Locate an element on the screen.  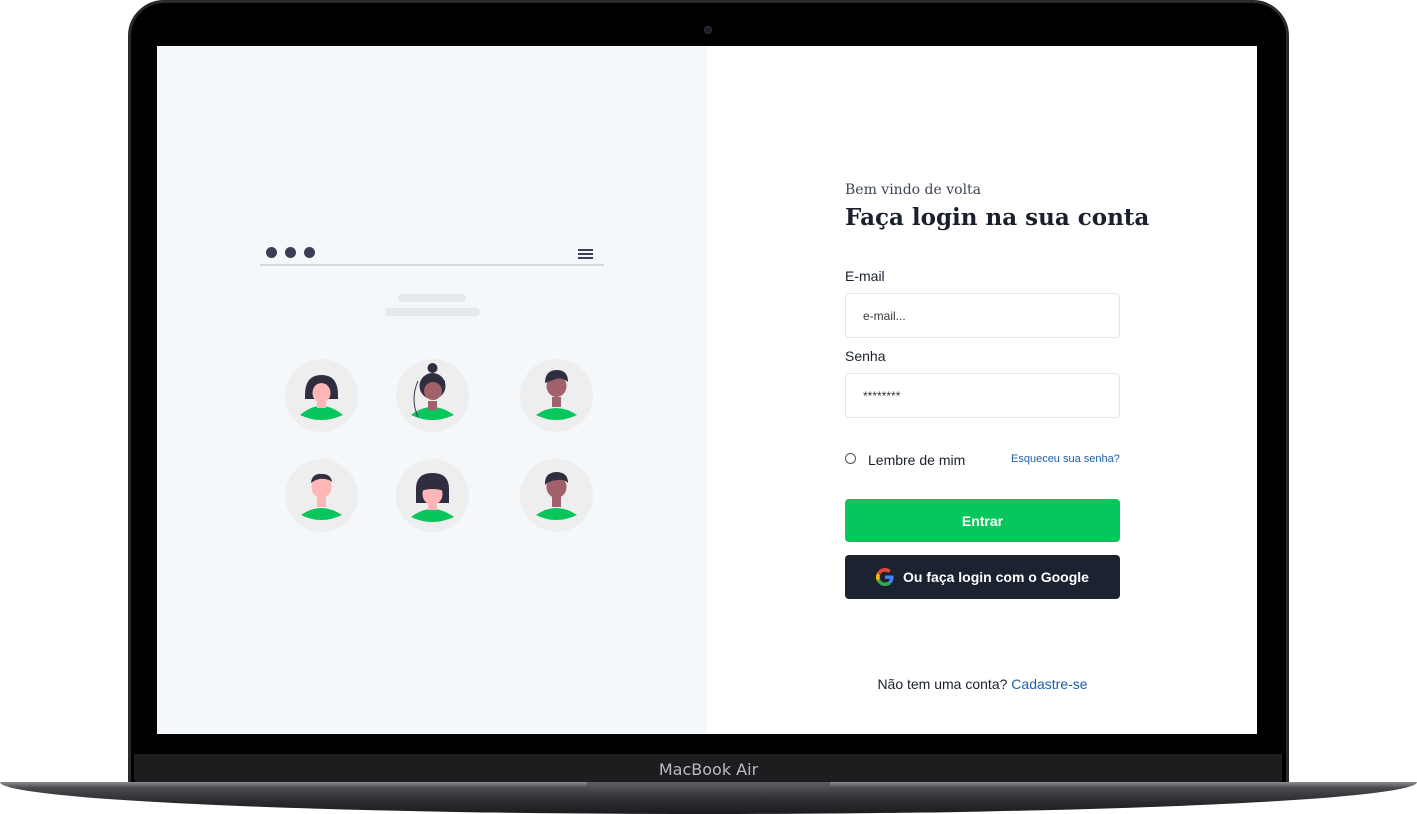
menu-icon is located at coordinates (585, 254).